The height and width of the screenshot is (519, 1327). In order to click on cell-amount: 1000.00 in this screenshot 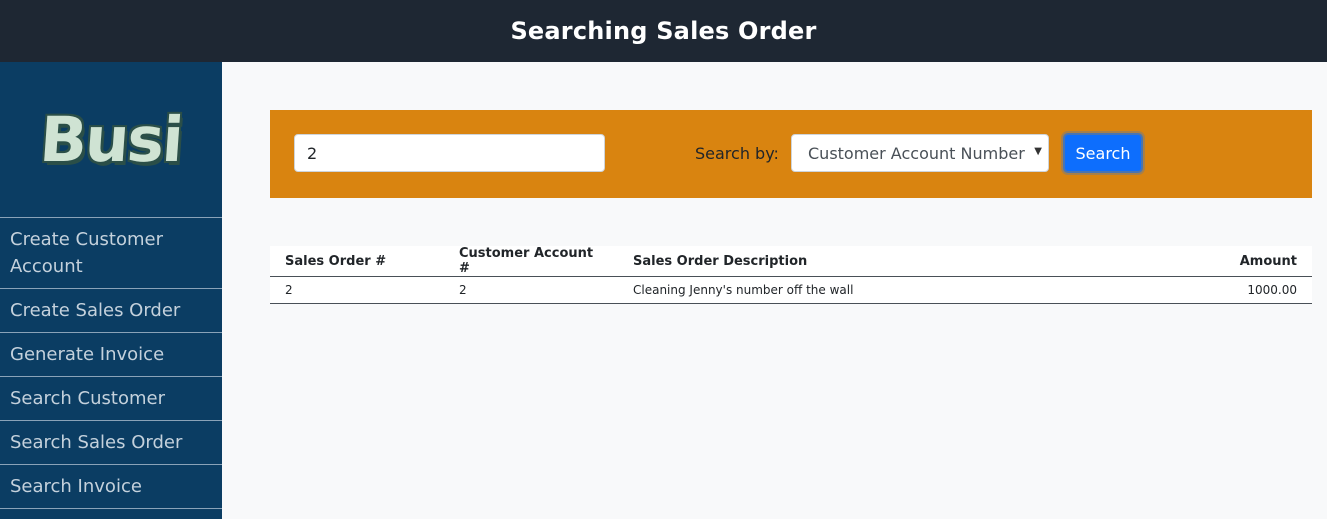, I will do `click(1222, 290)`.